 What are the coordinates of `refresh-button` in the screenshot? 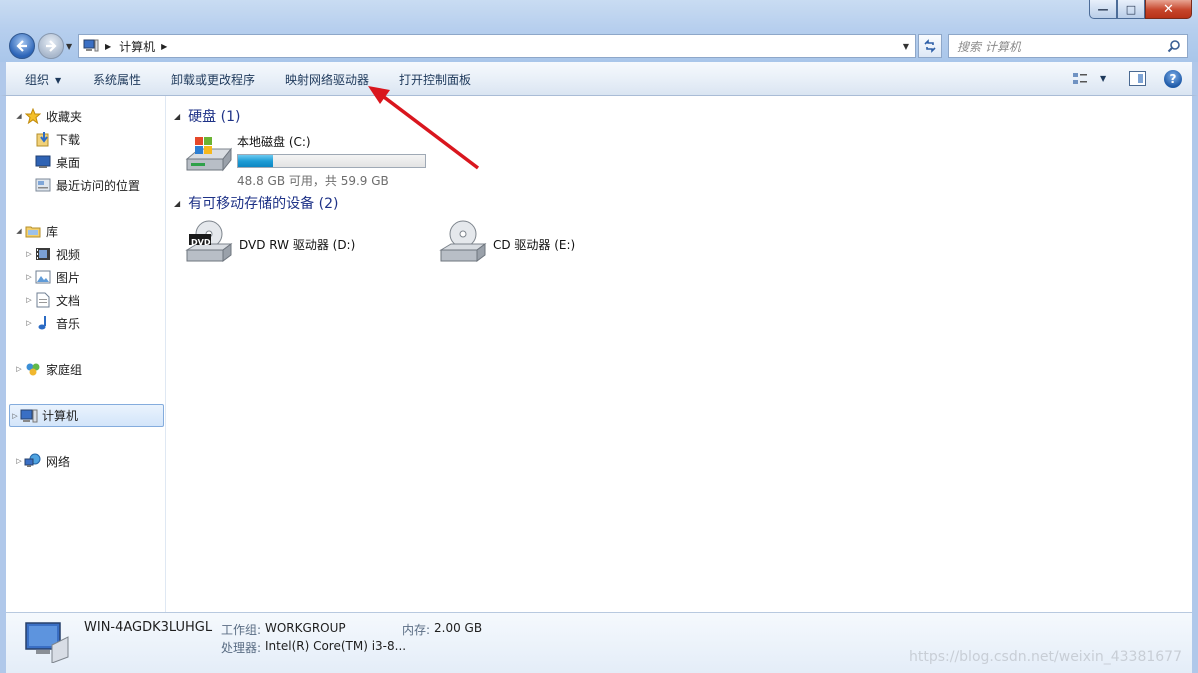 It's located at (930, 46).